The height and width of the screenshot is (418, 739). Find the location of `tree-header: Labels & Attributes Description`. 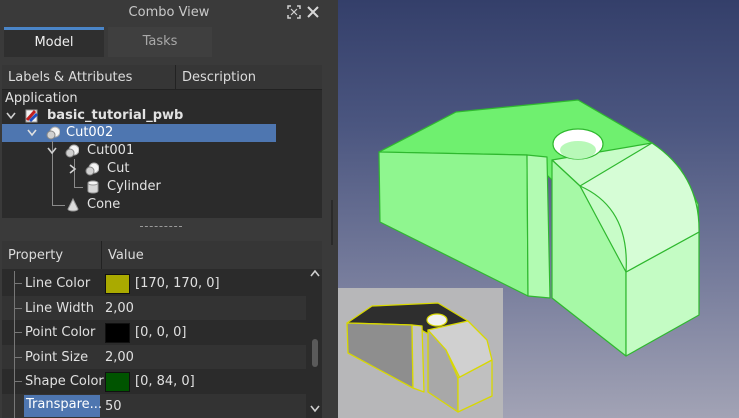

tree-header: Labels & Attributes Description is located at coordinates (162, 77).